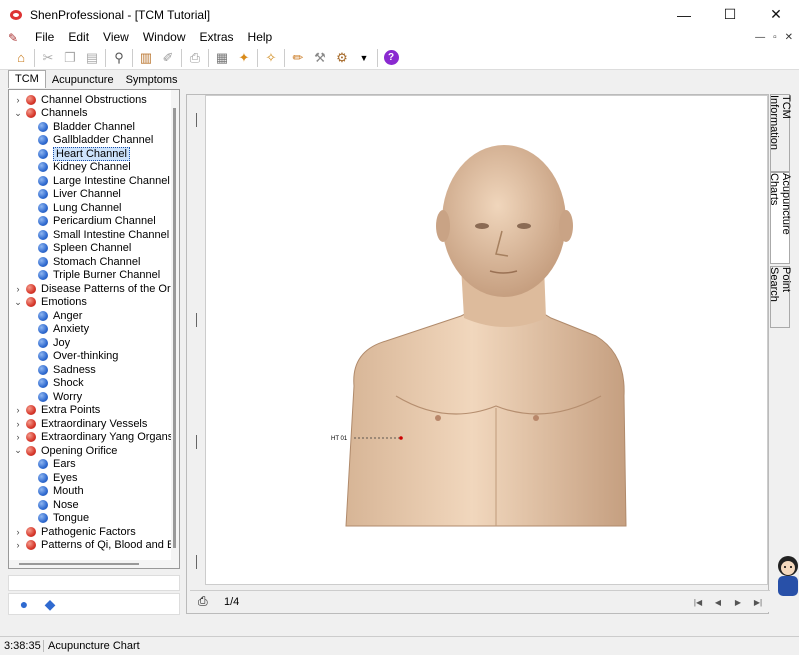 The image size is (799, 655). Describe the element at coordinates (57, 504) in the screenshot. I see `tree-item: Nose` at that location.